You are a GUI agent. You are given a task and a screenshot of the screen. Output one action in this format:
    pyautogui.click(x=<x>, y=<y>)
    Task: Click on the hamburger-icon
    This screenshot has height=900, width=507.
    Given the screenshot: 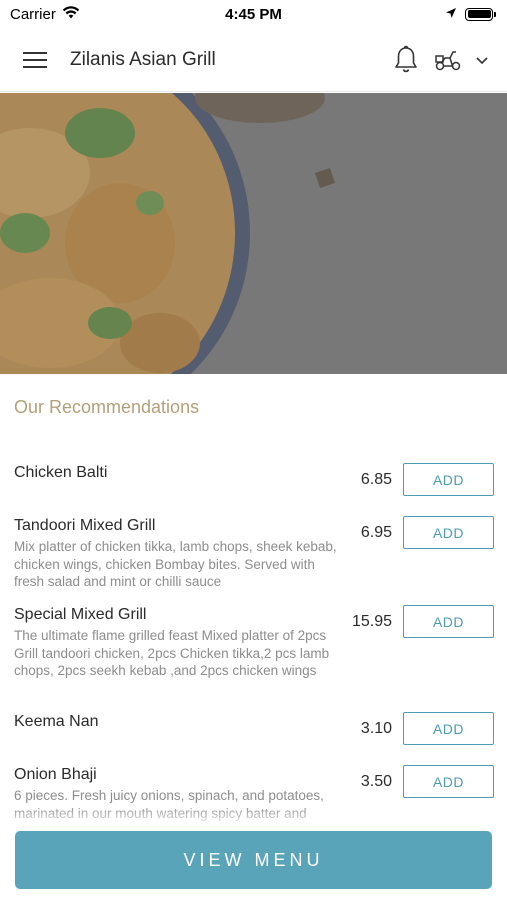 What is the action you would take?
    pyautogui.click(x=35, y=59)
    